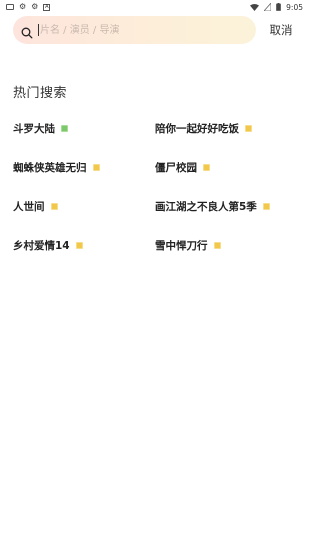 The image size is (320, 550). What do you see at coordinates (206, 207) in the screenshot?
I see `hot-search-item-label: 画江湖之不良人第5季` at bounding box center [206, 207].